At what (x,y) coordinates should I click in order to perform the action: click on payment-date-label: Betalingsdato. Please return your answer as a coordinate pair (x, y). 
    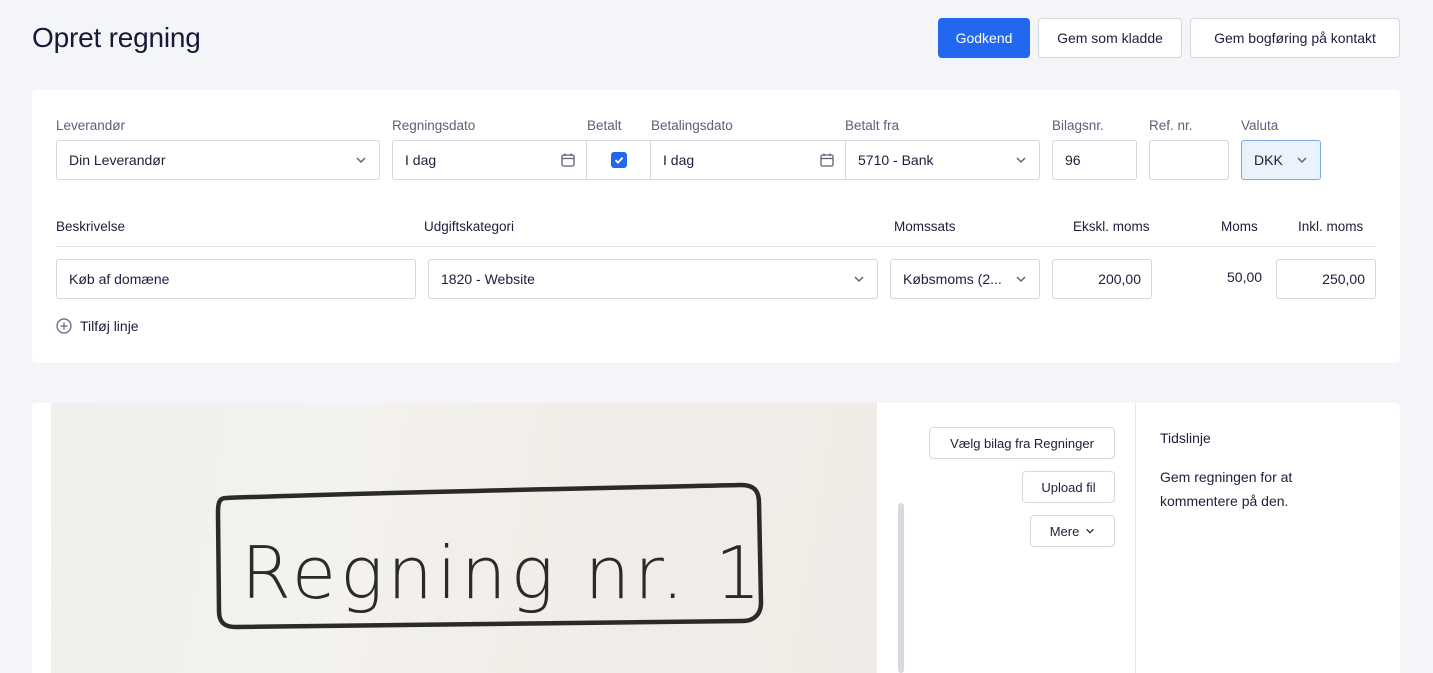
    Looking at the image, I should click on (692, 125).